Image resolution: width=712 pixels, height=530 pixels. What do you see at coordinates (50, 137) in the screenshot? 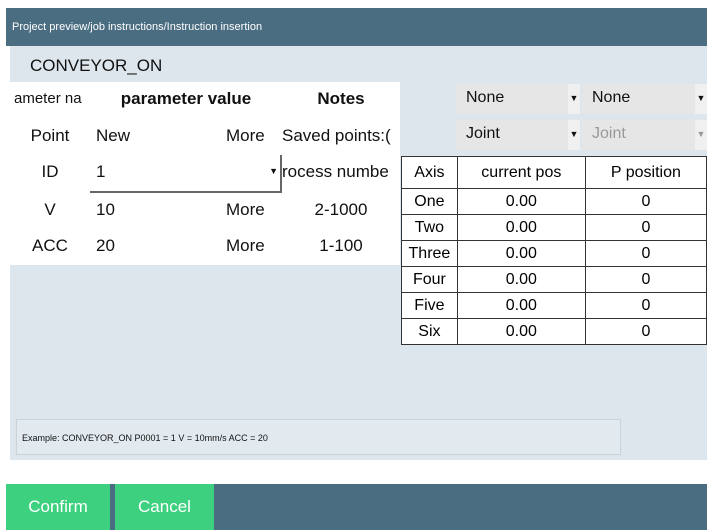
I see `param-label-point: Point` at bounding box center [50, 137].